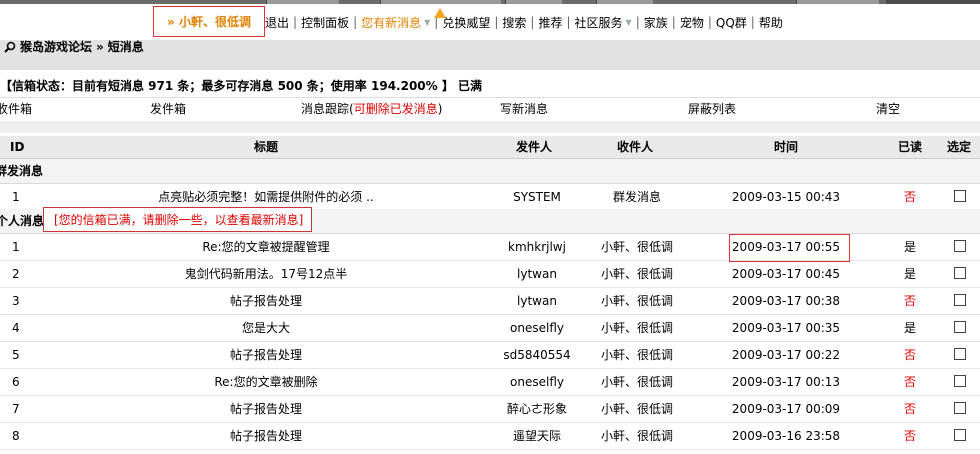 Image resolution: width=980 pixels, height=454 pixels. Describe the element at coordinates (395, 109) in the screenshot. I see `tab-track-red: 可删除已发消息` at that location.